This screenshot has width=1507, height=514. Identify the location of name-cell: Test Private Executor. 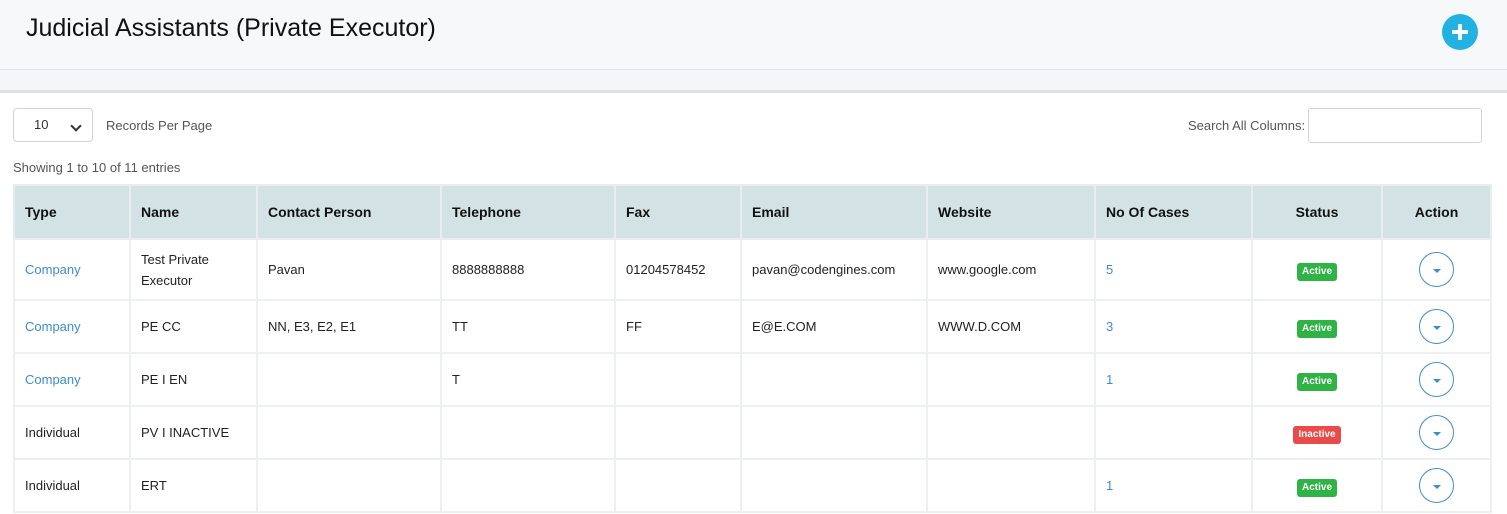
(193, 269).